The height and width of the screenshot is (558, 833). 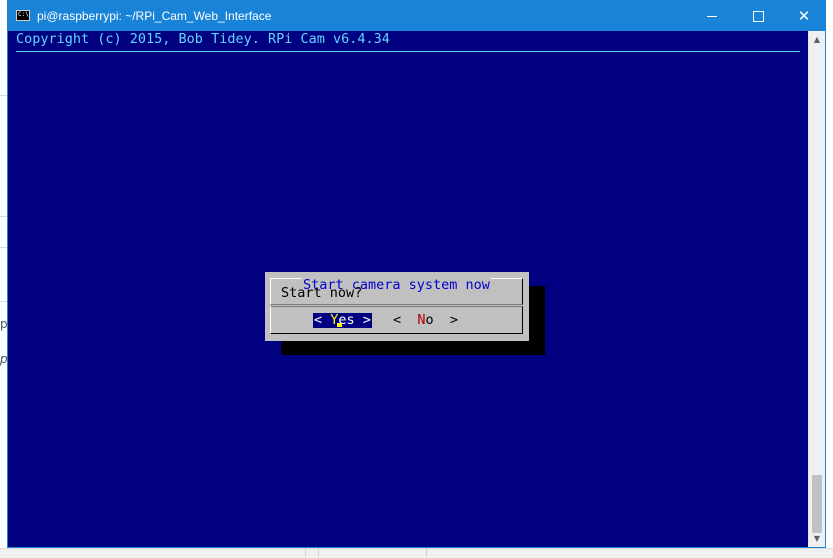 I want to click on scroll-down-arrow-icon: ▼, so click(x=817, y=538).